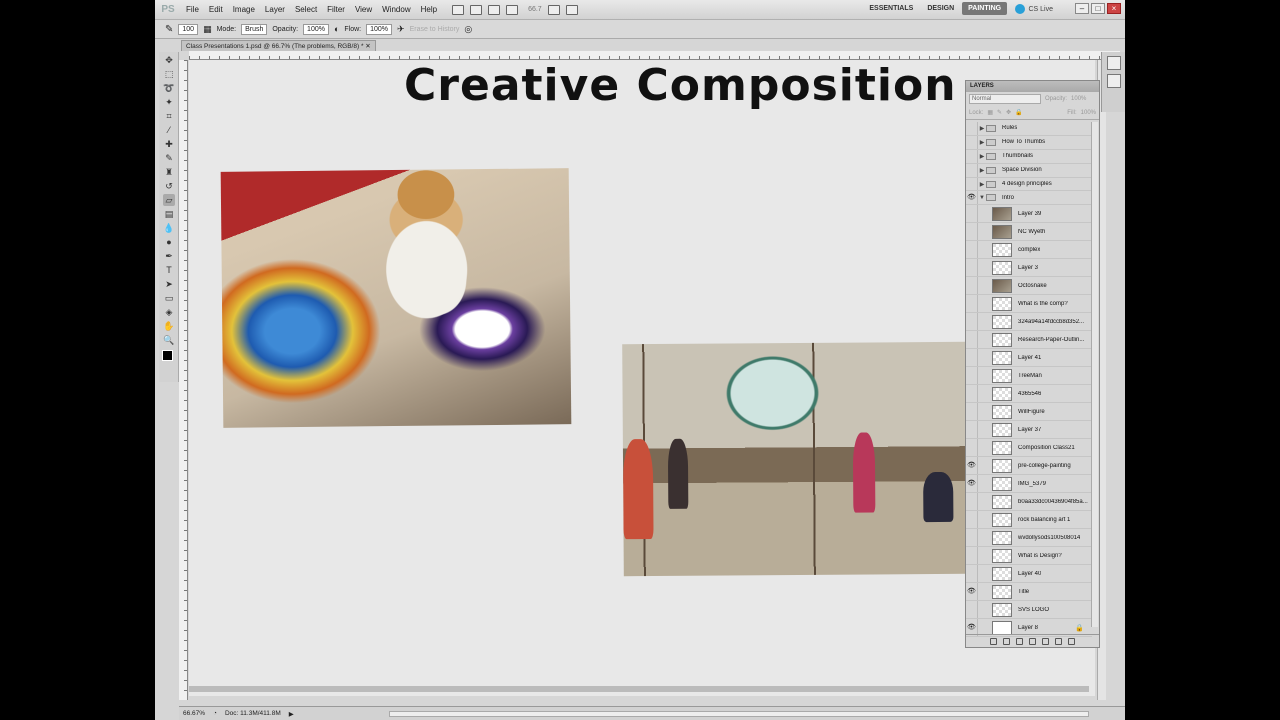 The image size is (1280, 720). What do you see at coordinates (169, 172) in the screenshot?
I see `clone-stamp-tool-icon: ♜` at bounding box center [169, 172].